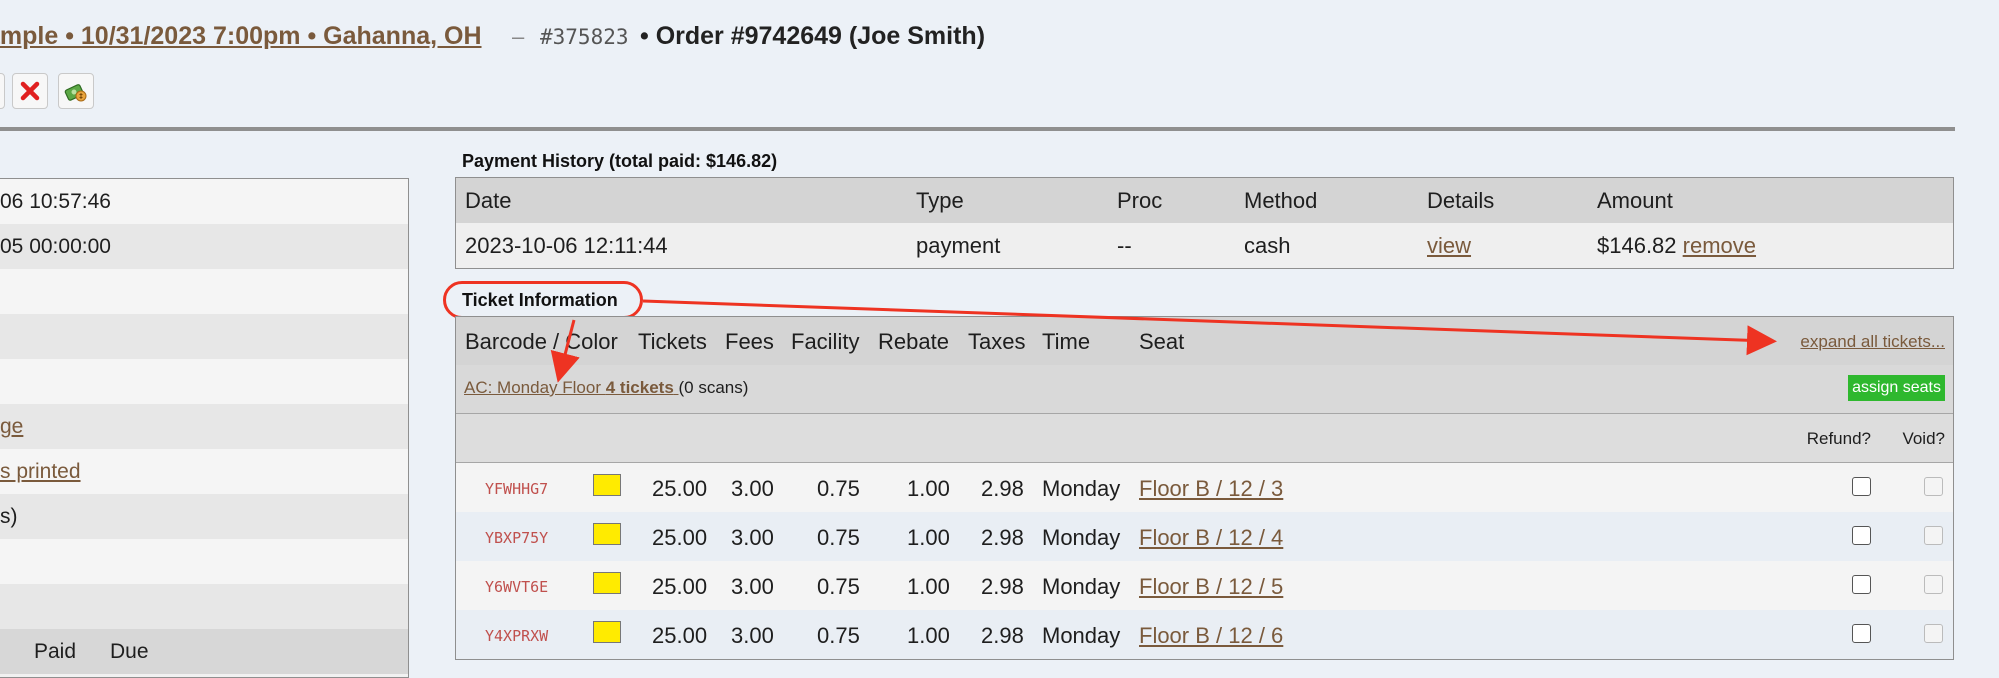  What do you see at coordinates (517, 538) in the screenshot?
I see `ticket-barcode: YBXP75Y` at bounding box center [517, 538].